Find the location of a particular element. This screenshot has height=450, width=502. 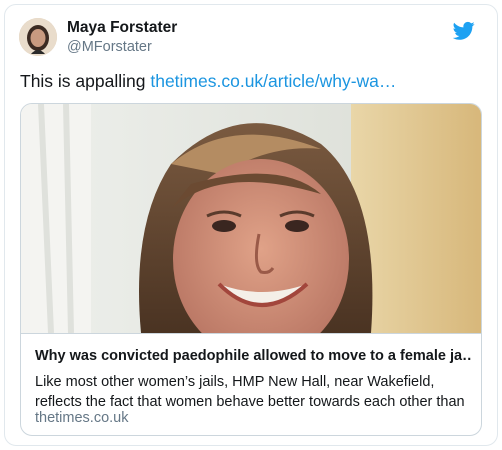

author-name: Maya Forstater is located at coordinates (122, 28).